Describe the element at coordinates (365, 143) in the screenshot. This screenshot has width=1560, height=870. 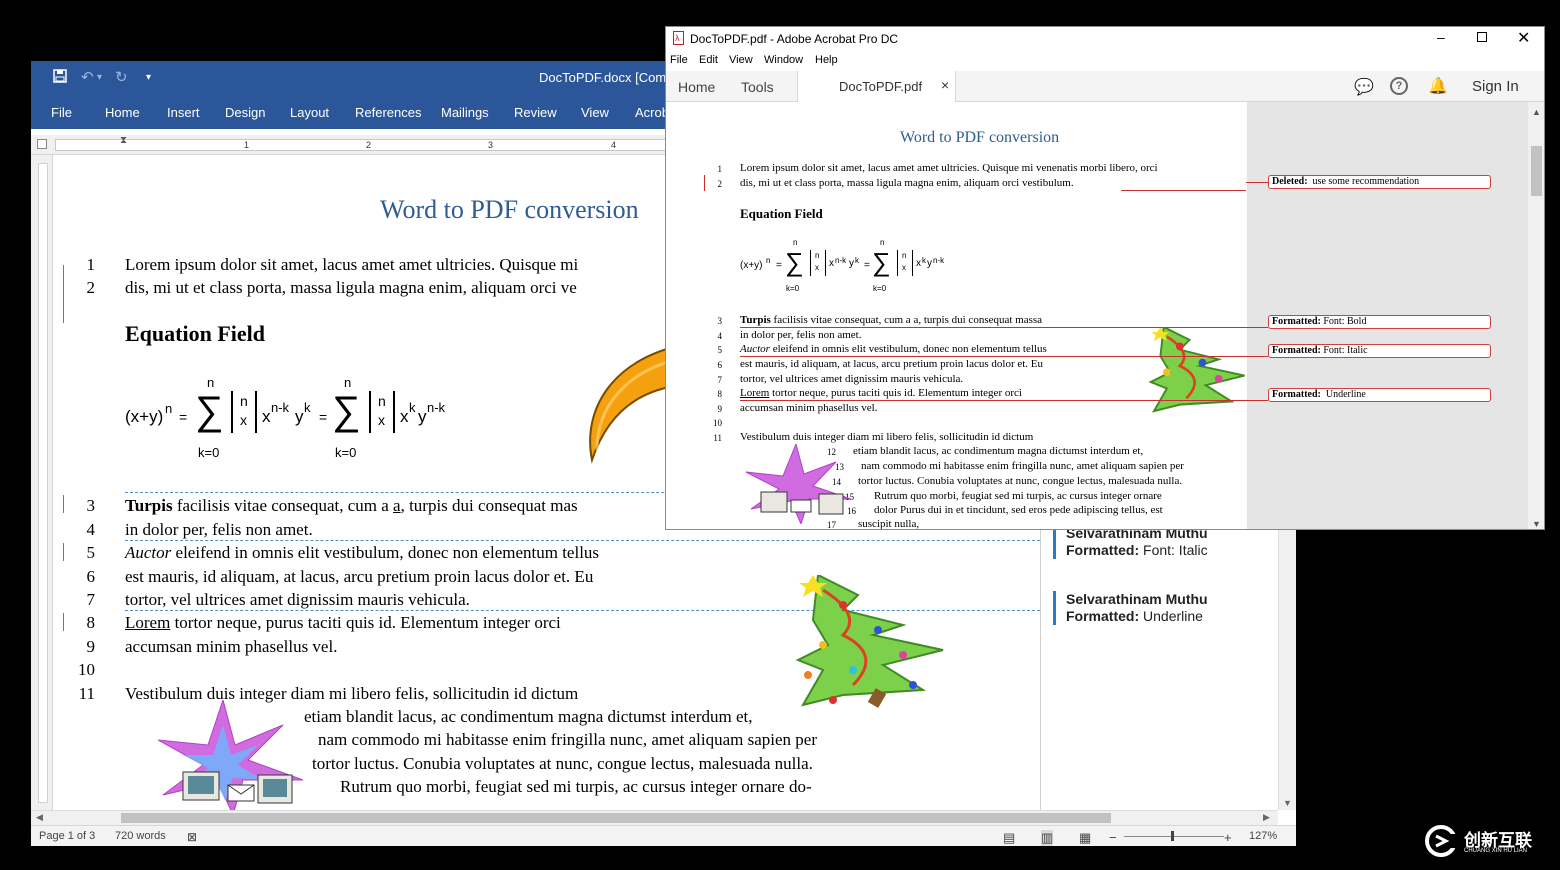
I see `ruler-scale: 1 2 3 4 ⧗` at that location.